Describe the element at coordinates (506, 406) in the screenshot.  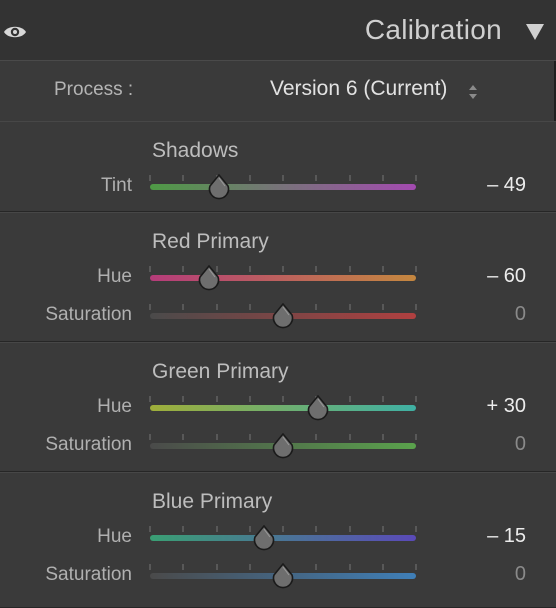
I see `slider-value: + 30` at that location.